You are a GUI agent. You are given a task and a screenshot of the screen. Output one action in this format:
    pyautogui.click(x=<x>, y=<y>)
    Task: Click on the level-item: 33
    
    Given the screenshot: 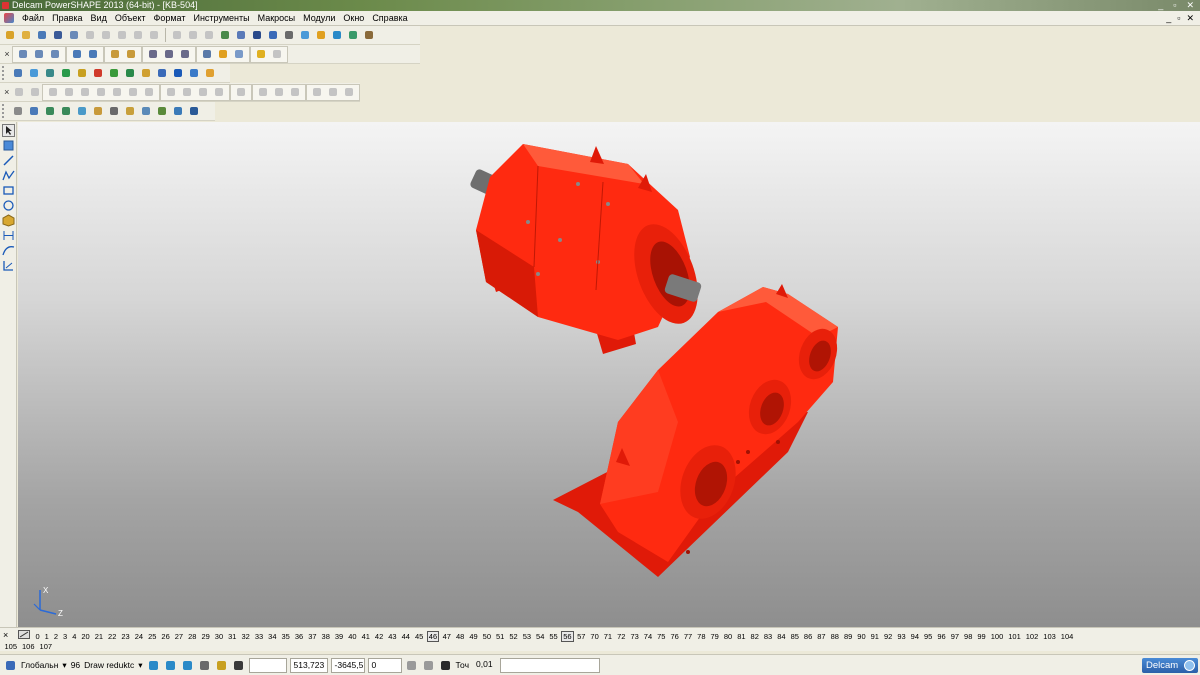 What is the action you would take?
    pyautogui.click(x=258, y=636)
    